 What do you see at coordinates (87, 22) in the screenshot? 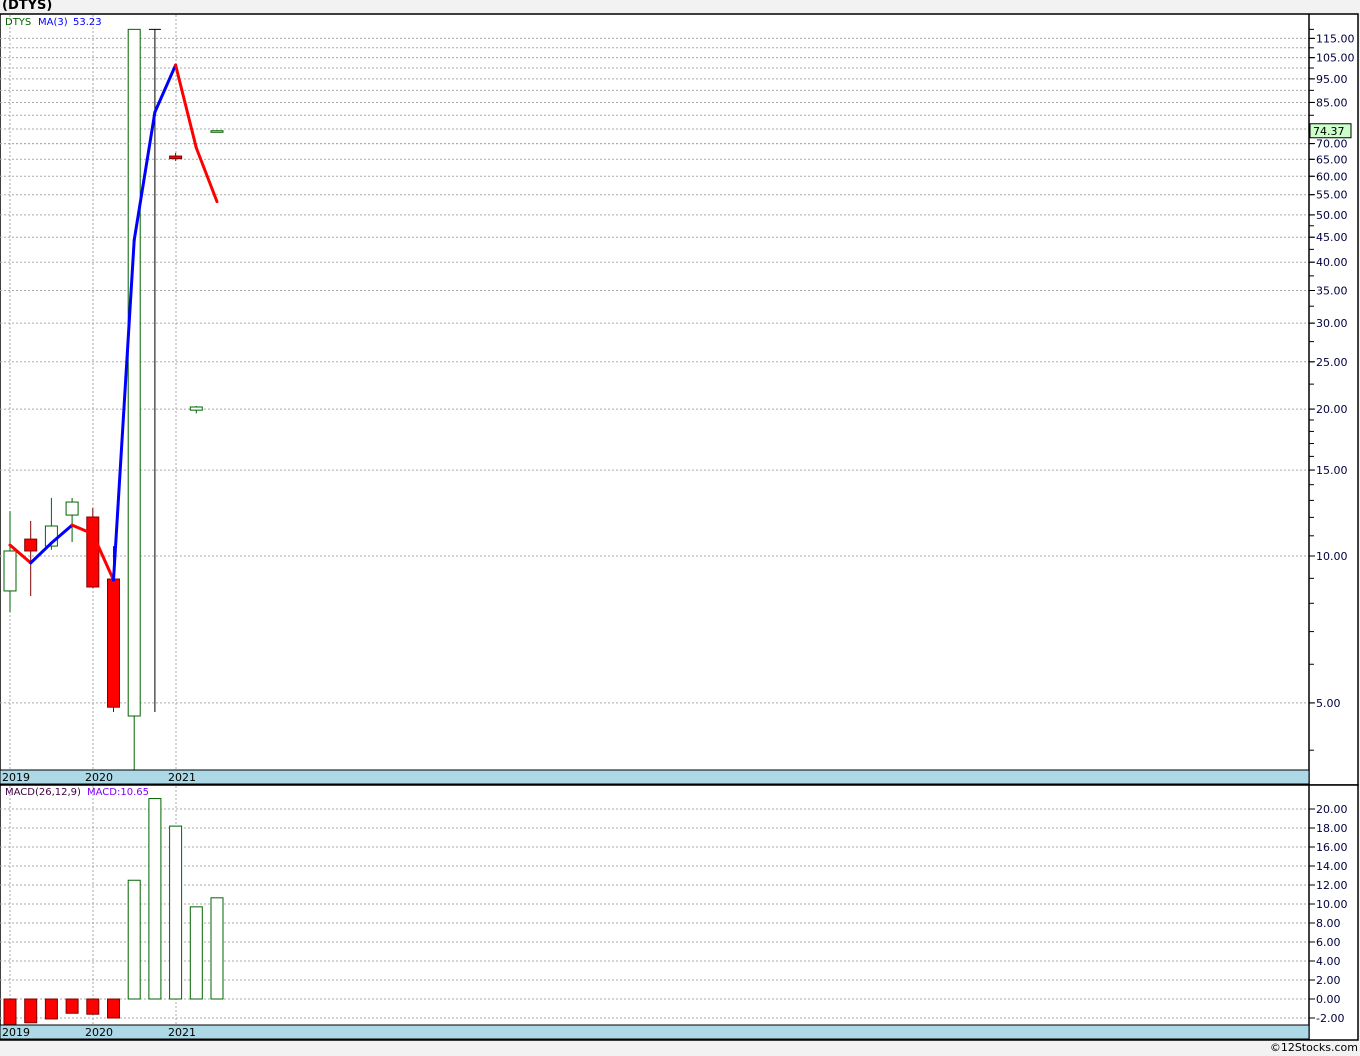
I see `legend-ma-value: 53.23` at bounding box center [87, 22].